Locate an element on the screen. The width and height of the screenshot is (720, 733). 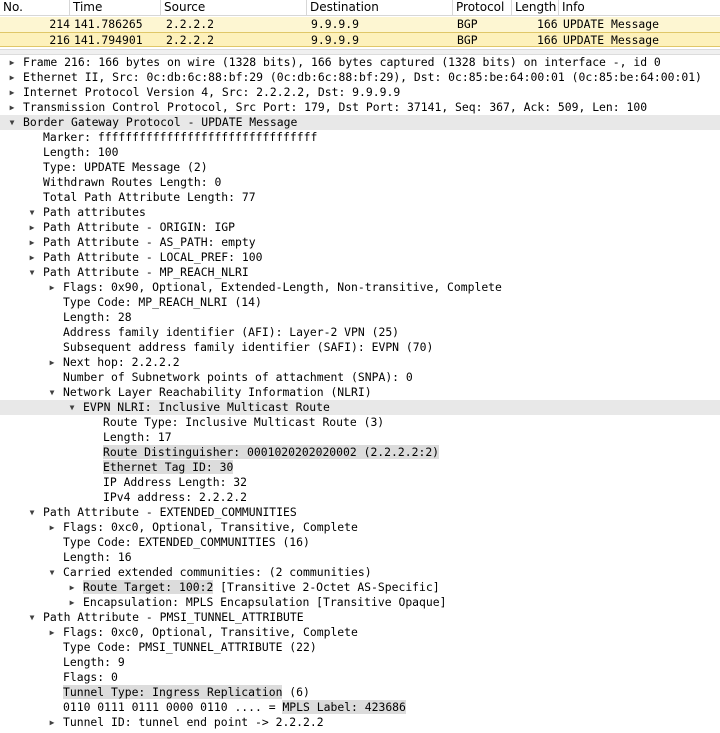
tree-item: Type: UPDATE Message (2) is located at coordinates (360, 167).